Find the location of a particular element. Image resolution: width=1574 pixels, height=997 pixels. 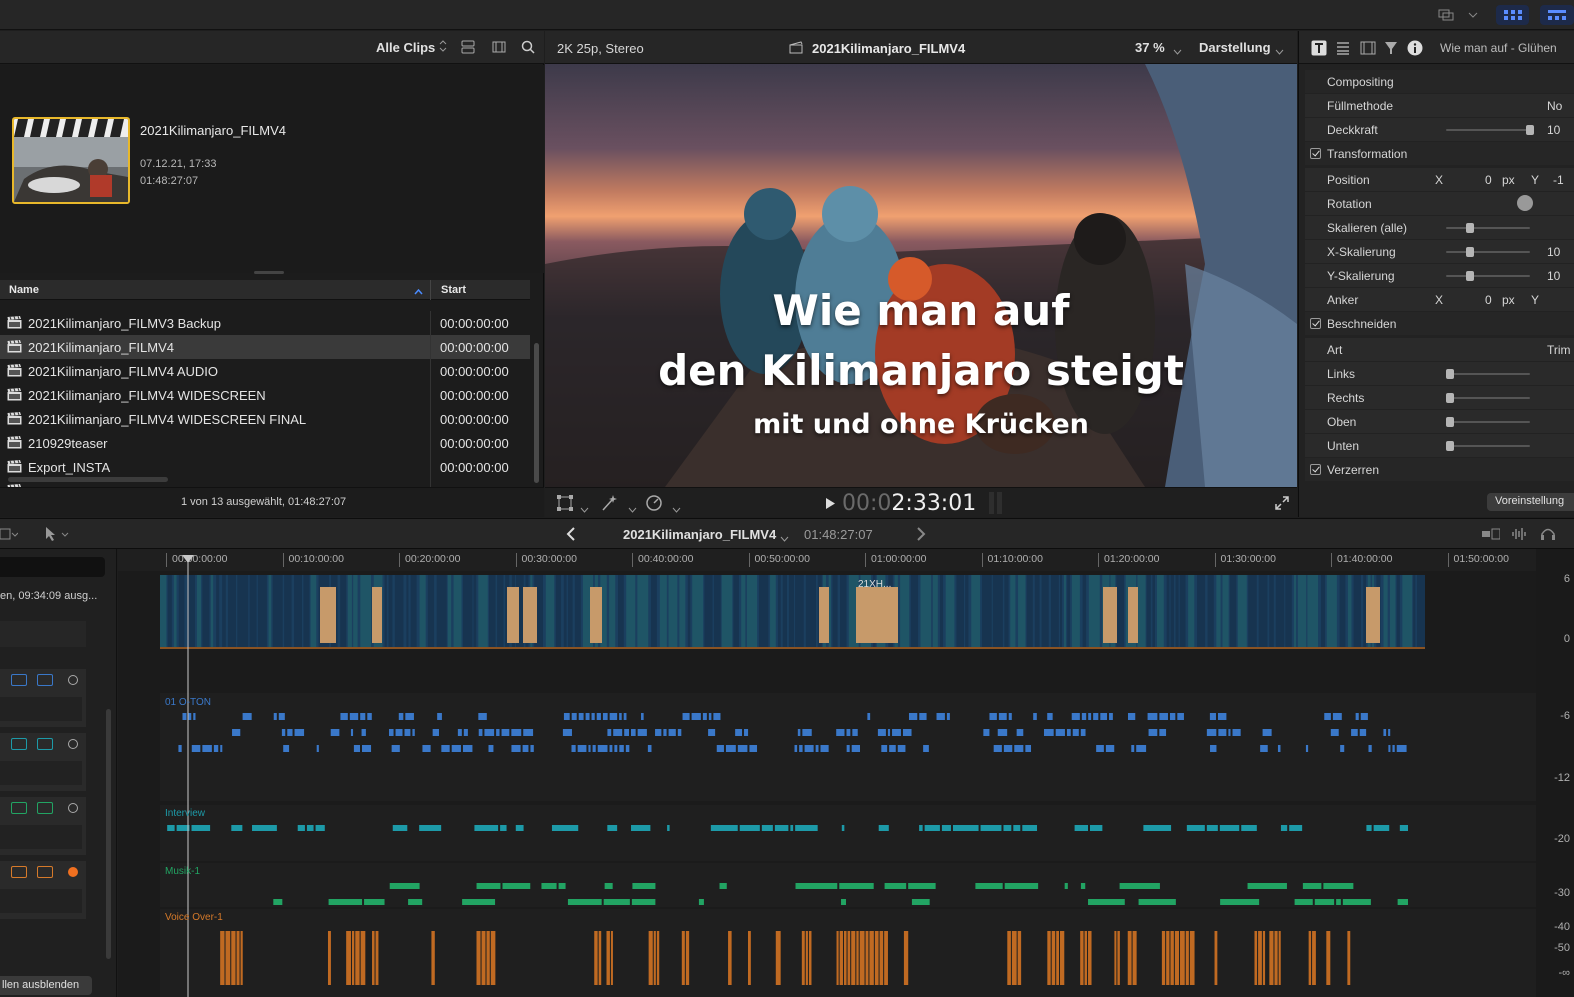

search-icon is located at coordinates (528, 48).